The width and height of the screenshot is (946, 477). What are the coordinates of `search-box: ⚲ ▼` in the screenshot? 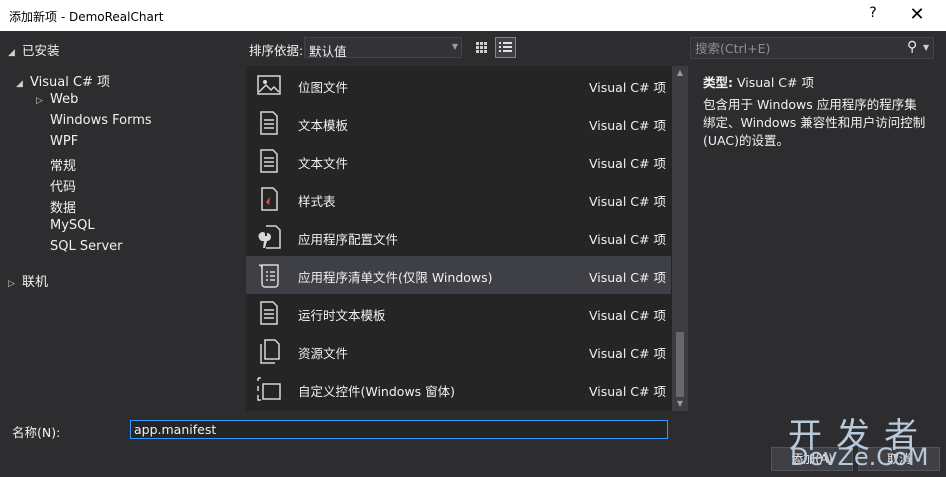 It's located at (812, 48).